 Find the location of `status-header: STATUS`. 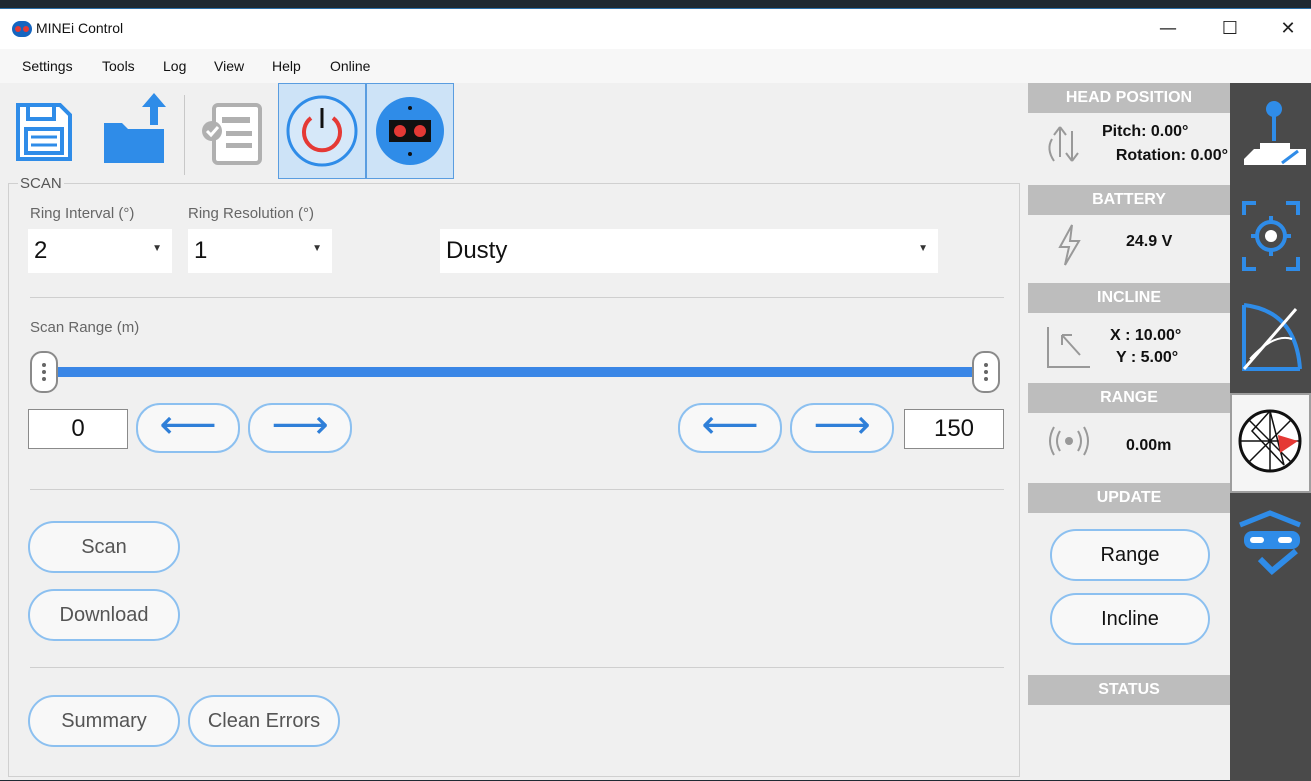

status-header: STATUS is located at coordinates (1129, 690).